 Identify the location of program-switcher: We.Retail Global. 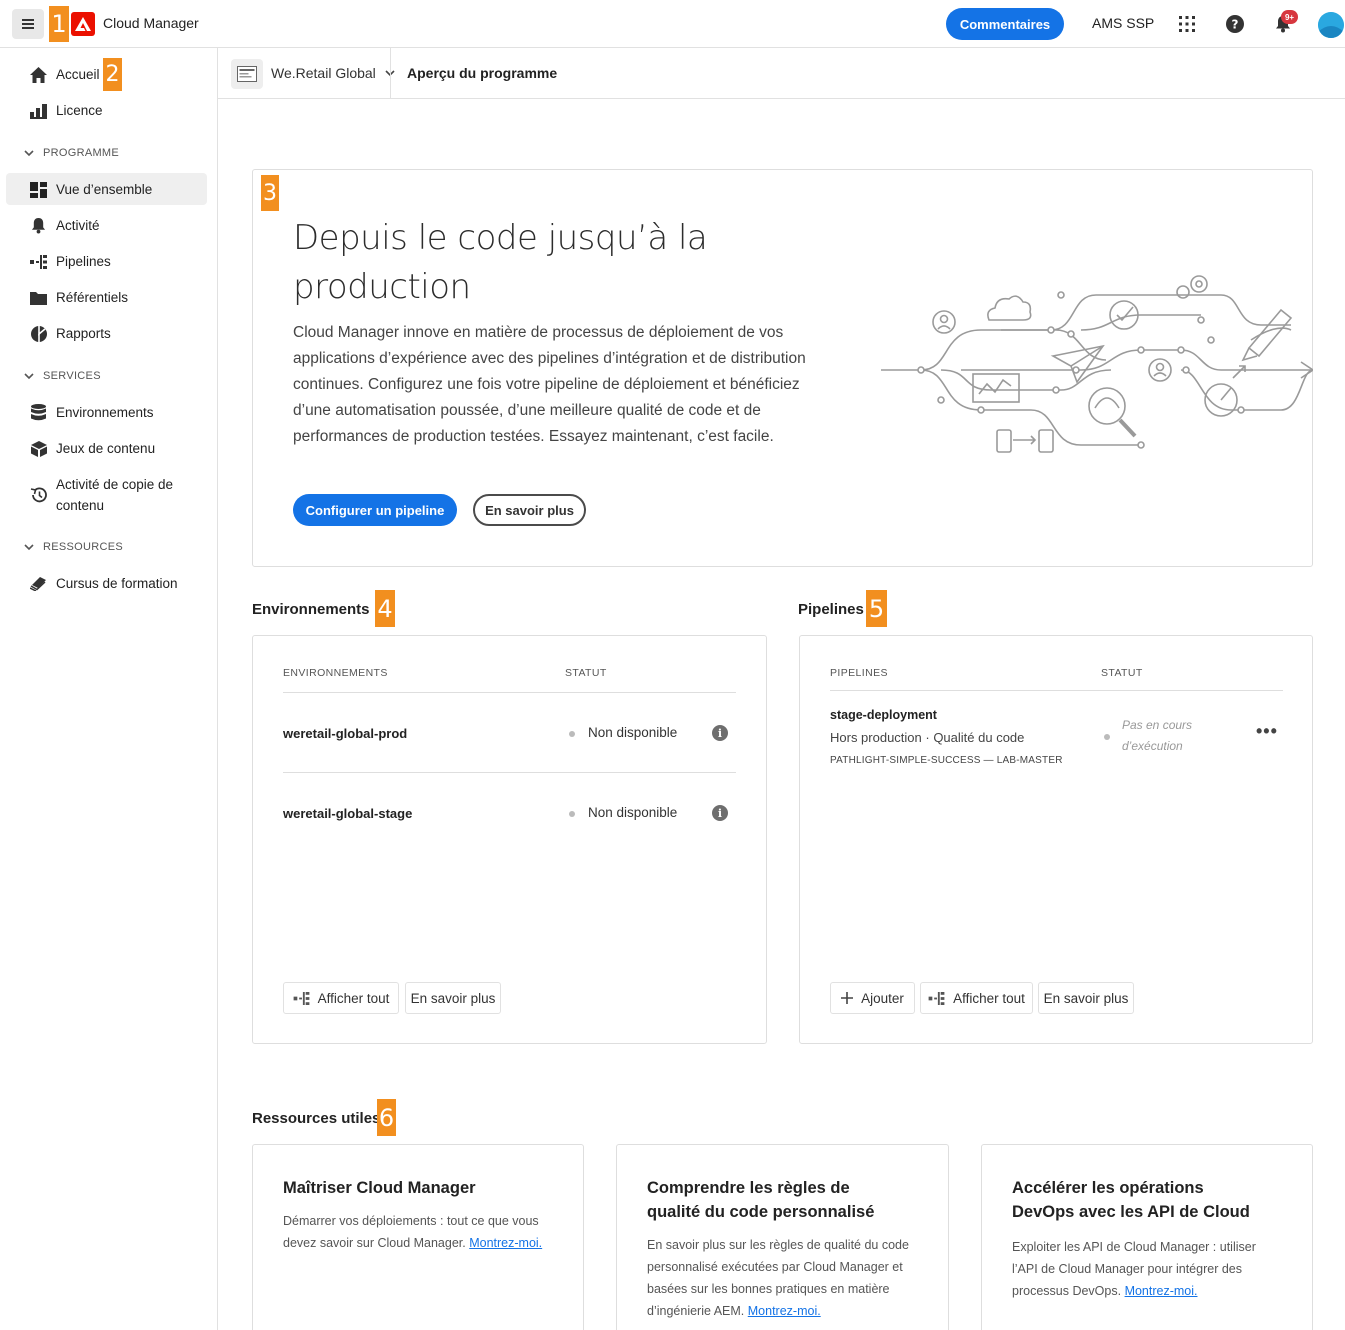
(333, 73).